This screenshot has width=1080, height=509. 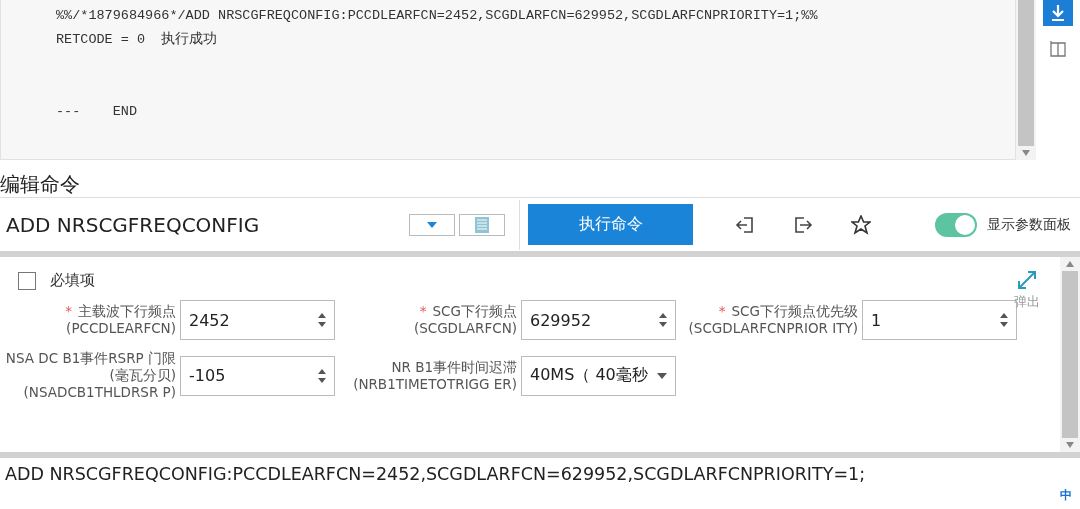 What do you see at coordinates (1070, 264) in the screenshot?
I see `scroll-up-icon` at bounding box center [1070, 264].